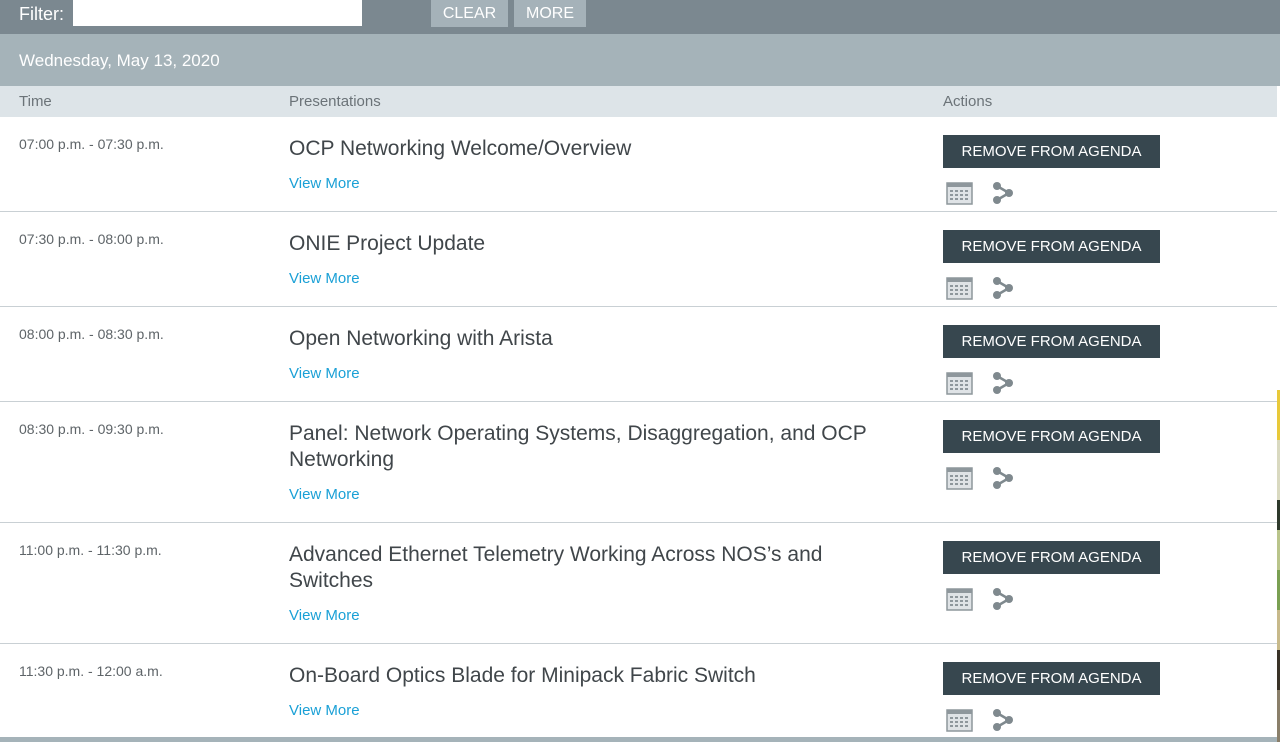  What do you see at coordinates (41, 14) in the screenshot?
I see `filter-label: Filter:` at bounding box center [41, 14].